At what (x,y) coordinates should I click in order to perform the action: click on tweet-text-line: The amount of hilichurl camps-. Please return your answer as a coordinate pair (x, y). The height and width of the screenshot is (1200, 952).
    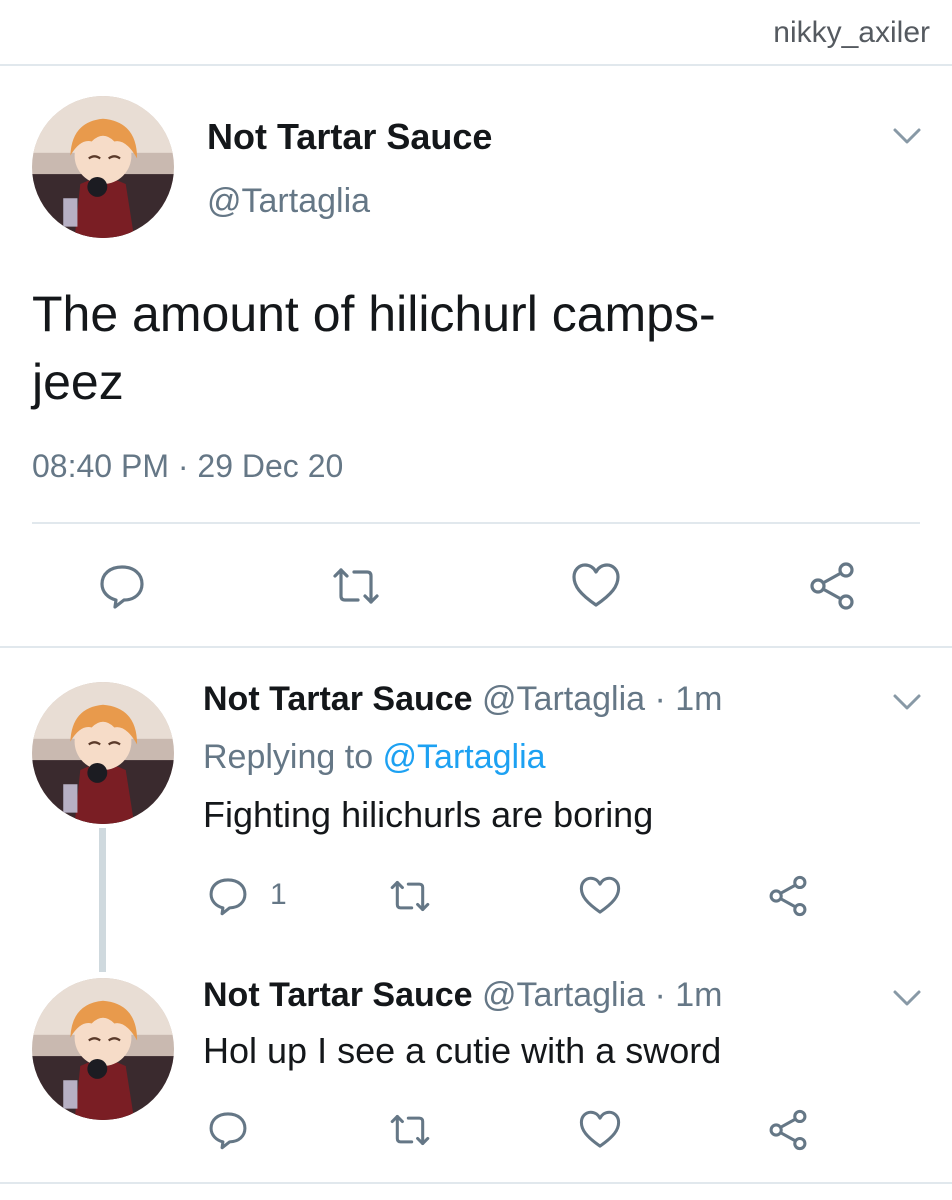
    Looking at the image, I should click on (374, 314).